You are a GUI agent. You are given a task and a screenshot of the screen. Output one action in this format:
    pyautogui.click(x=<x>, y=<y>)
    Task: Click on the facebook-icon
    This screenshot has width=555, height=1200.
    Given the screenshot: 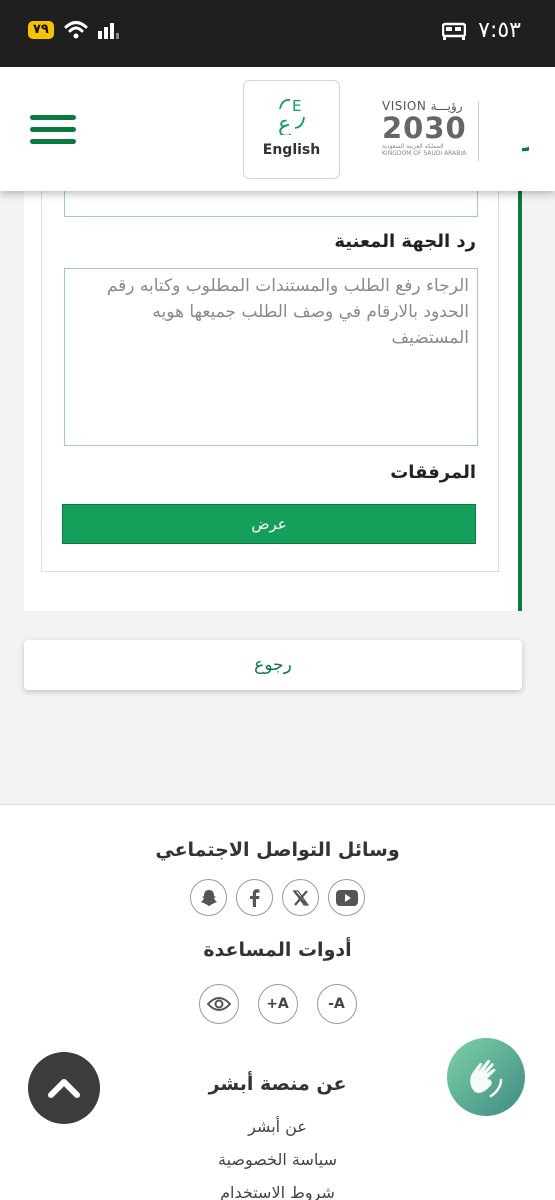 What is the action you would take?
    pyautogui.click(x=254, y=897)
    